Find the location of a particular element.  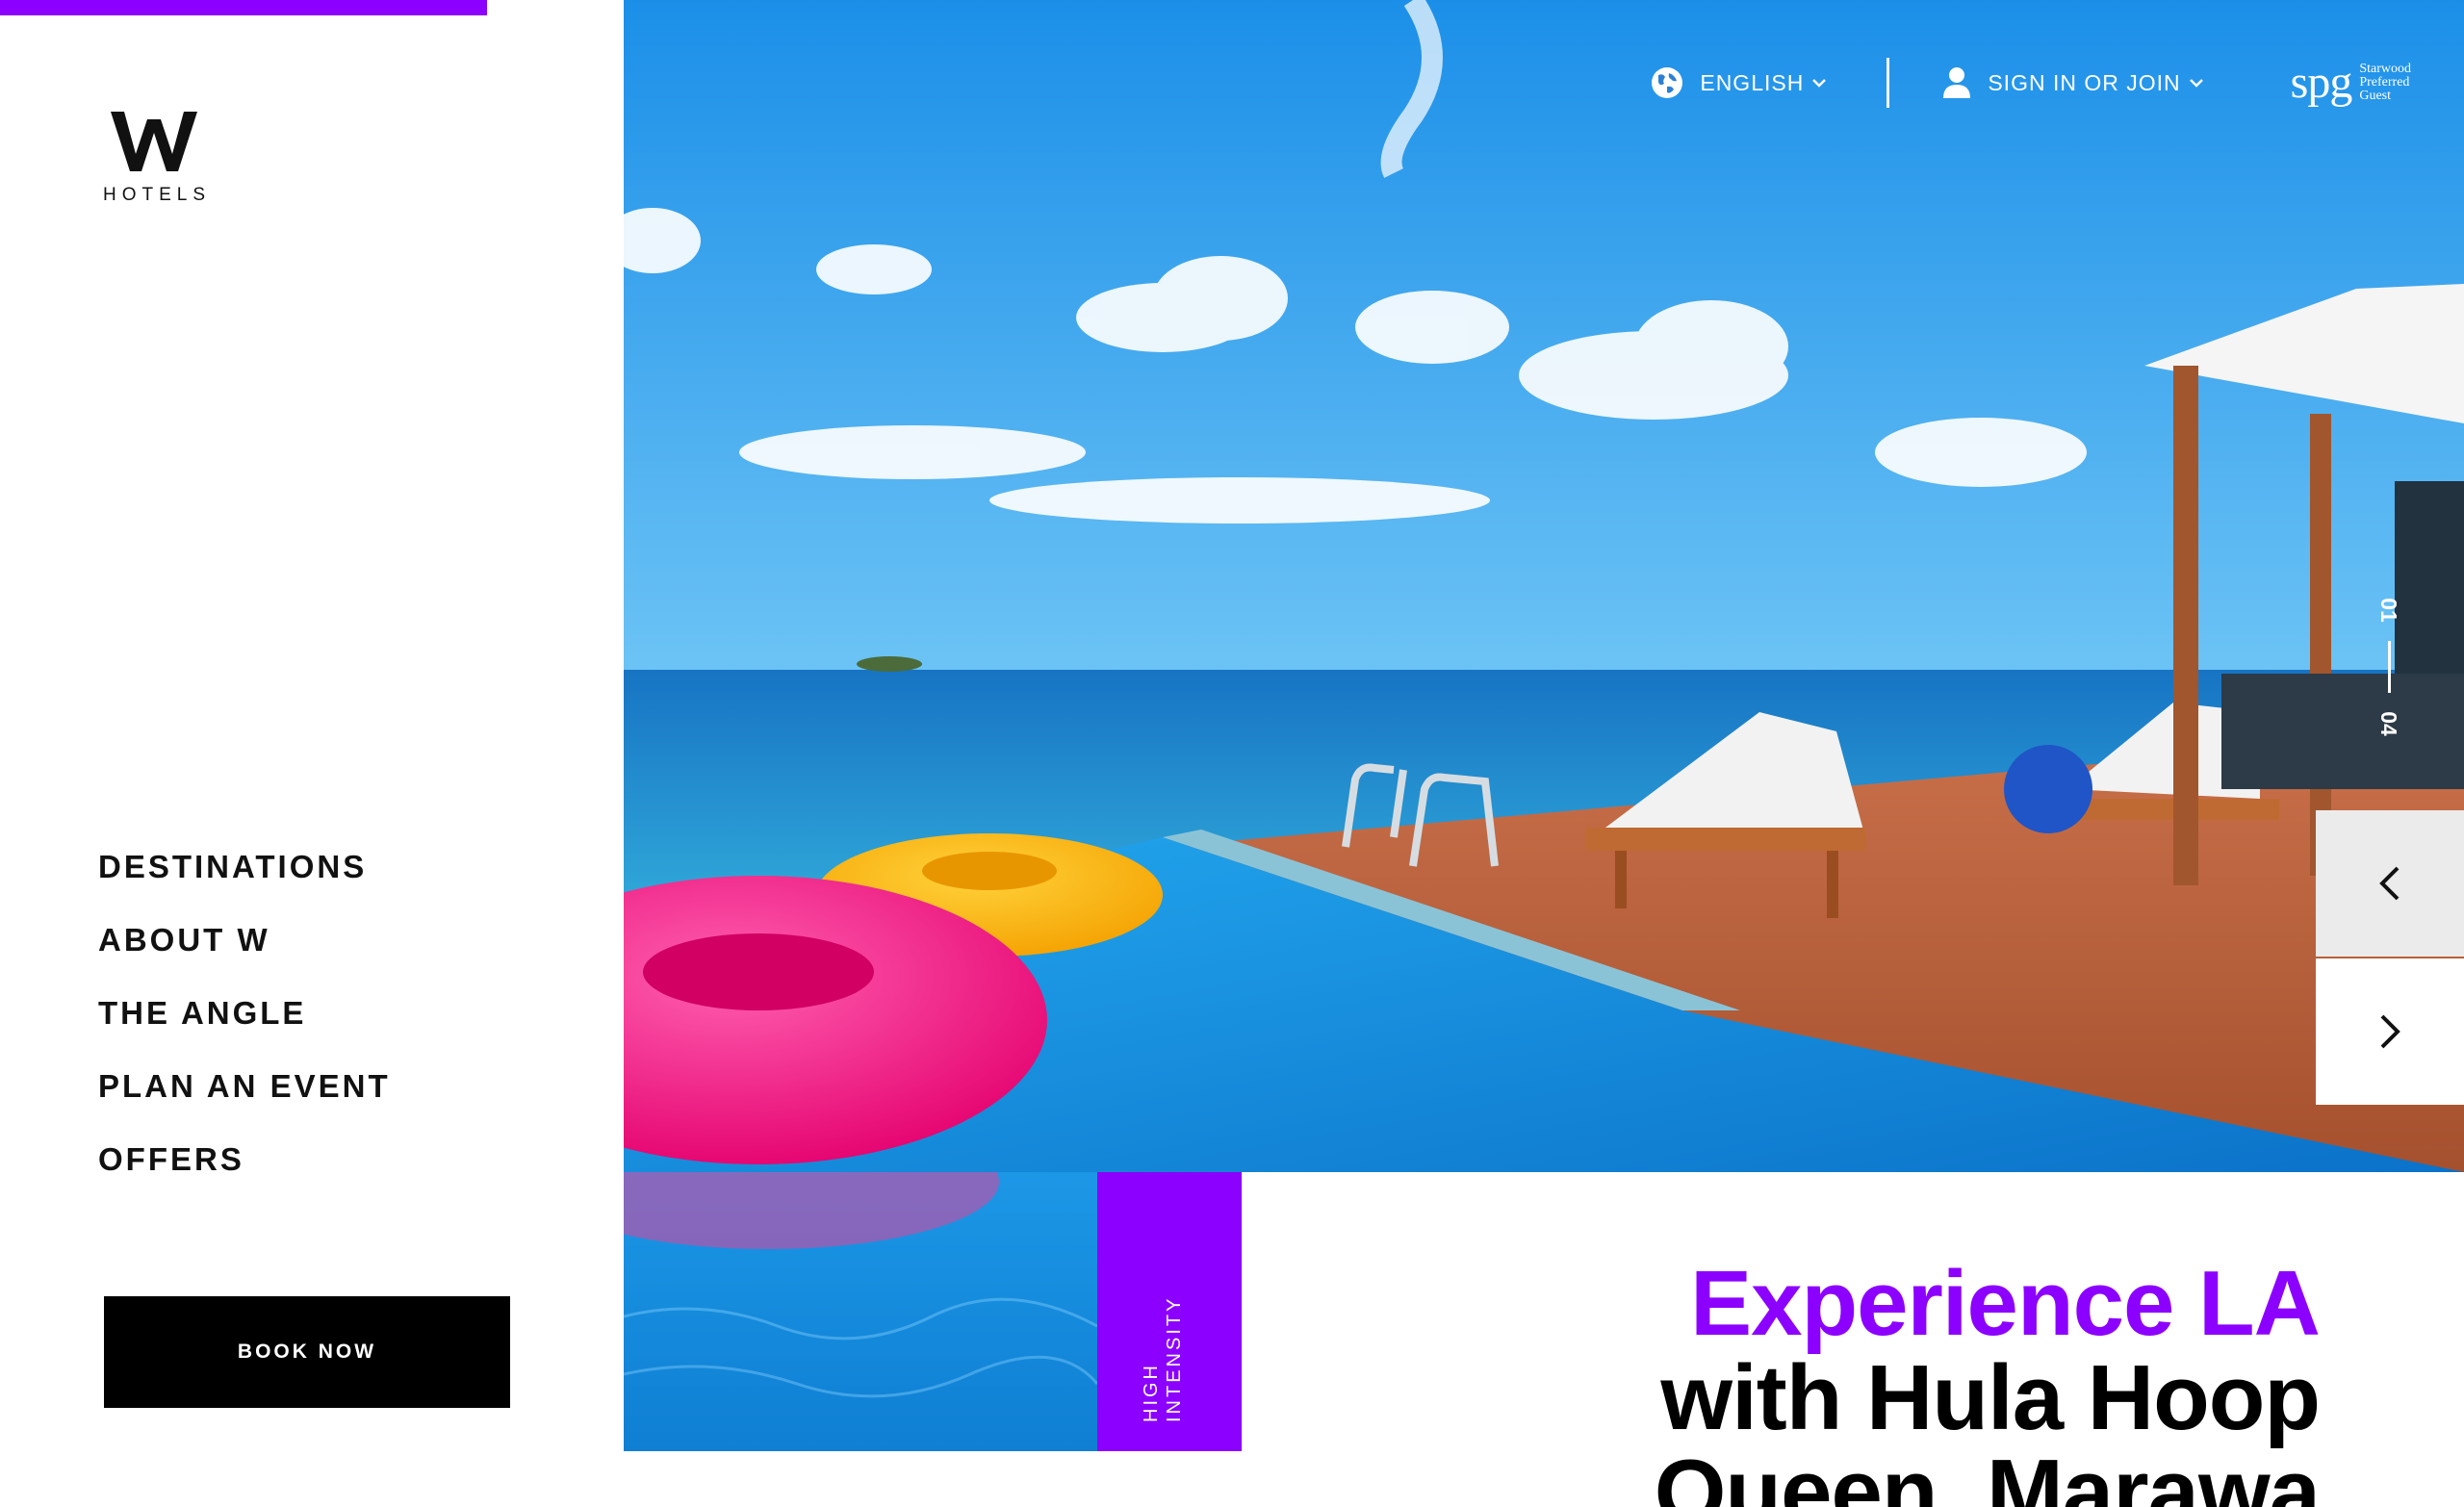

language-label: ENGLISH is located at coordinates (1752, 82).